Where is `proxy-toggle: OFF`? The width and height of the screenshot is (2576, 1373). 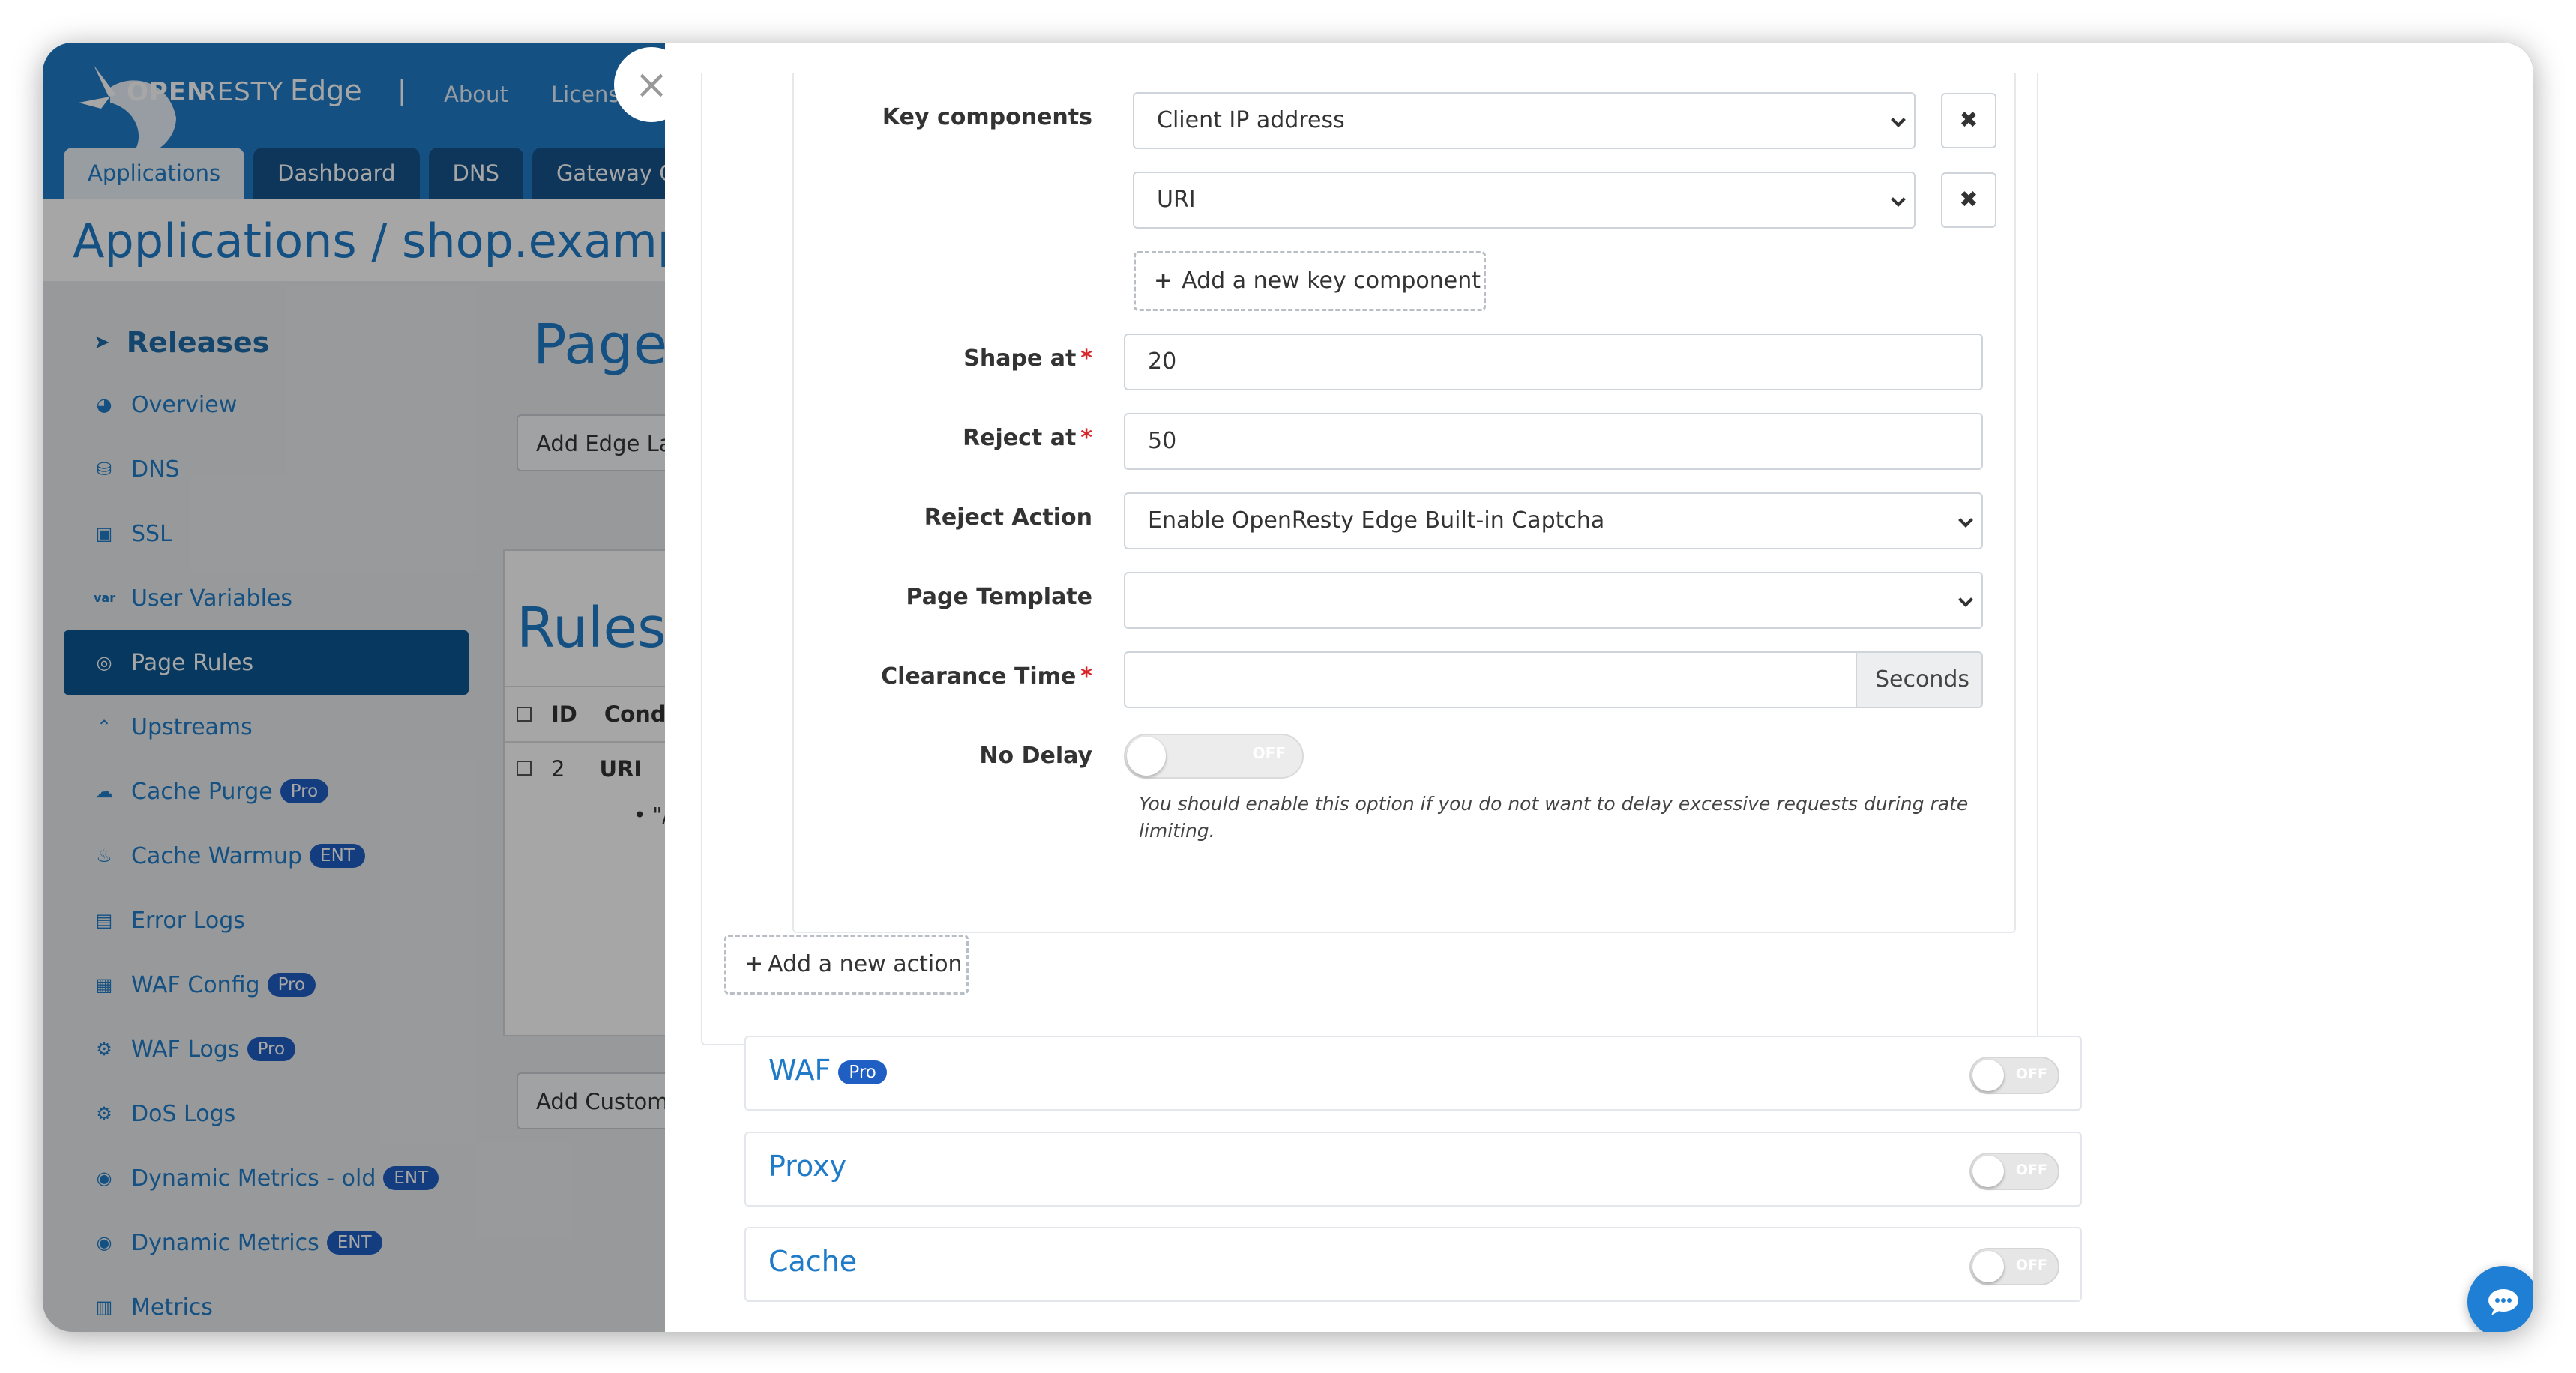 proxy-toggle: OFF is located at coordinates (2014, 1171).